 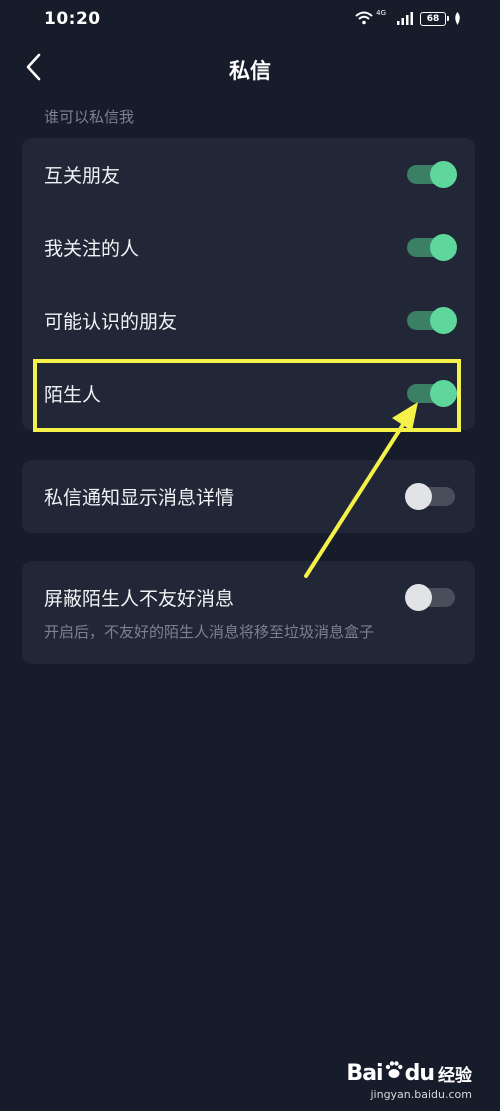 I want to click on paw-icon, so click(x=394, y=1073).